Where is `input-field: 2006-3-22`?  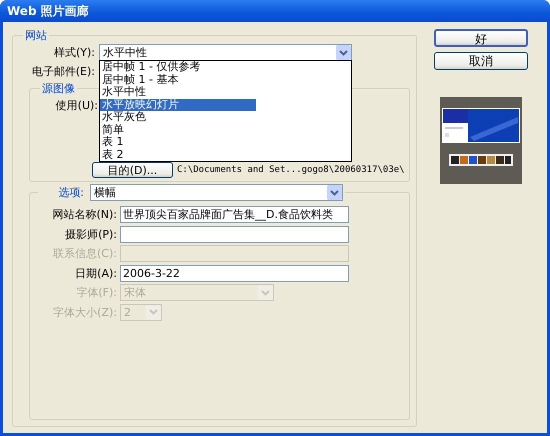 input-field: 2006-3-22 is located at coordinates (234, 273).